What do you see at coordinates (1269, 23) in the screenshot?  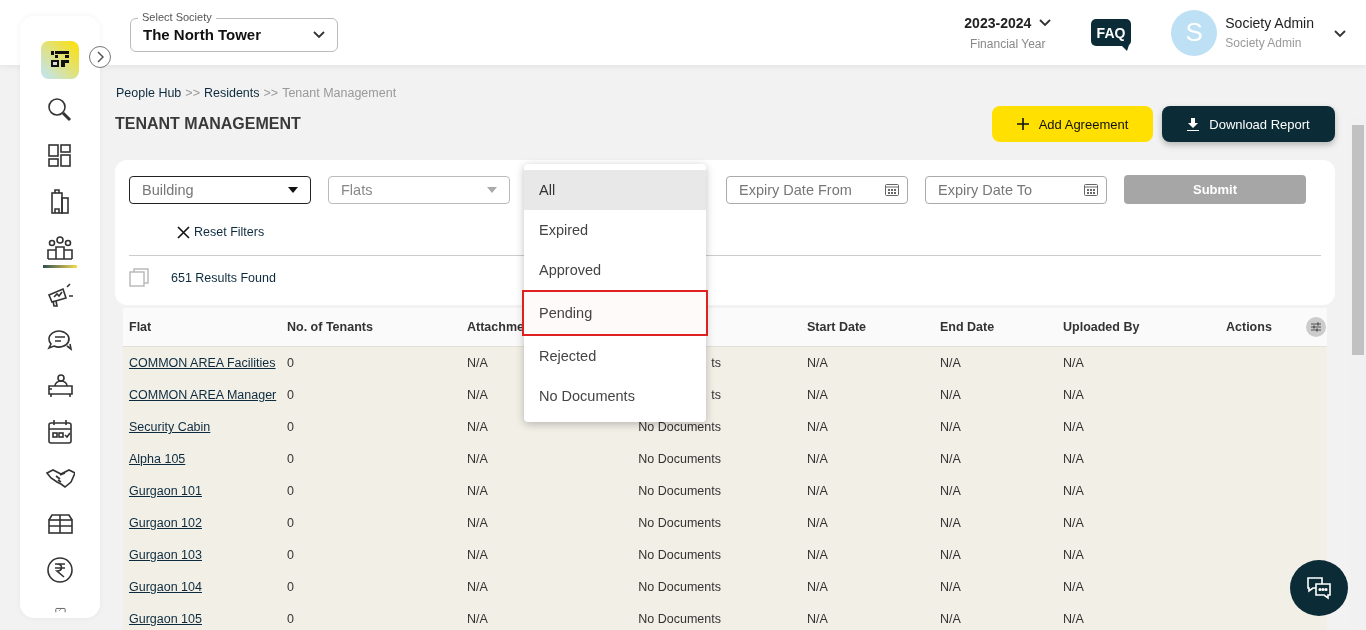 I see `user-name: Society Admin` at bounding box center [1269, 23].